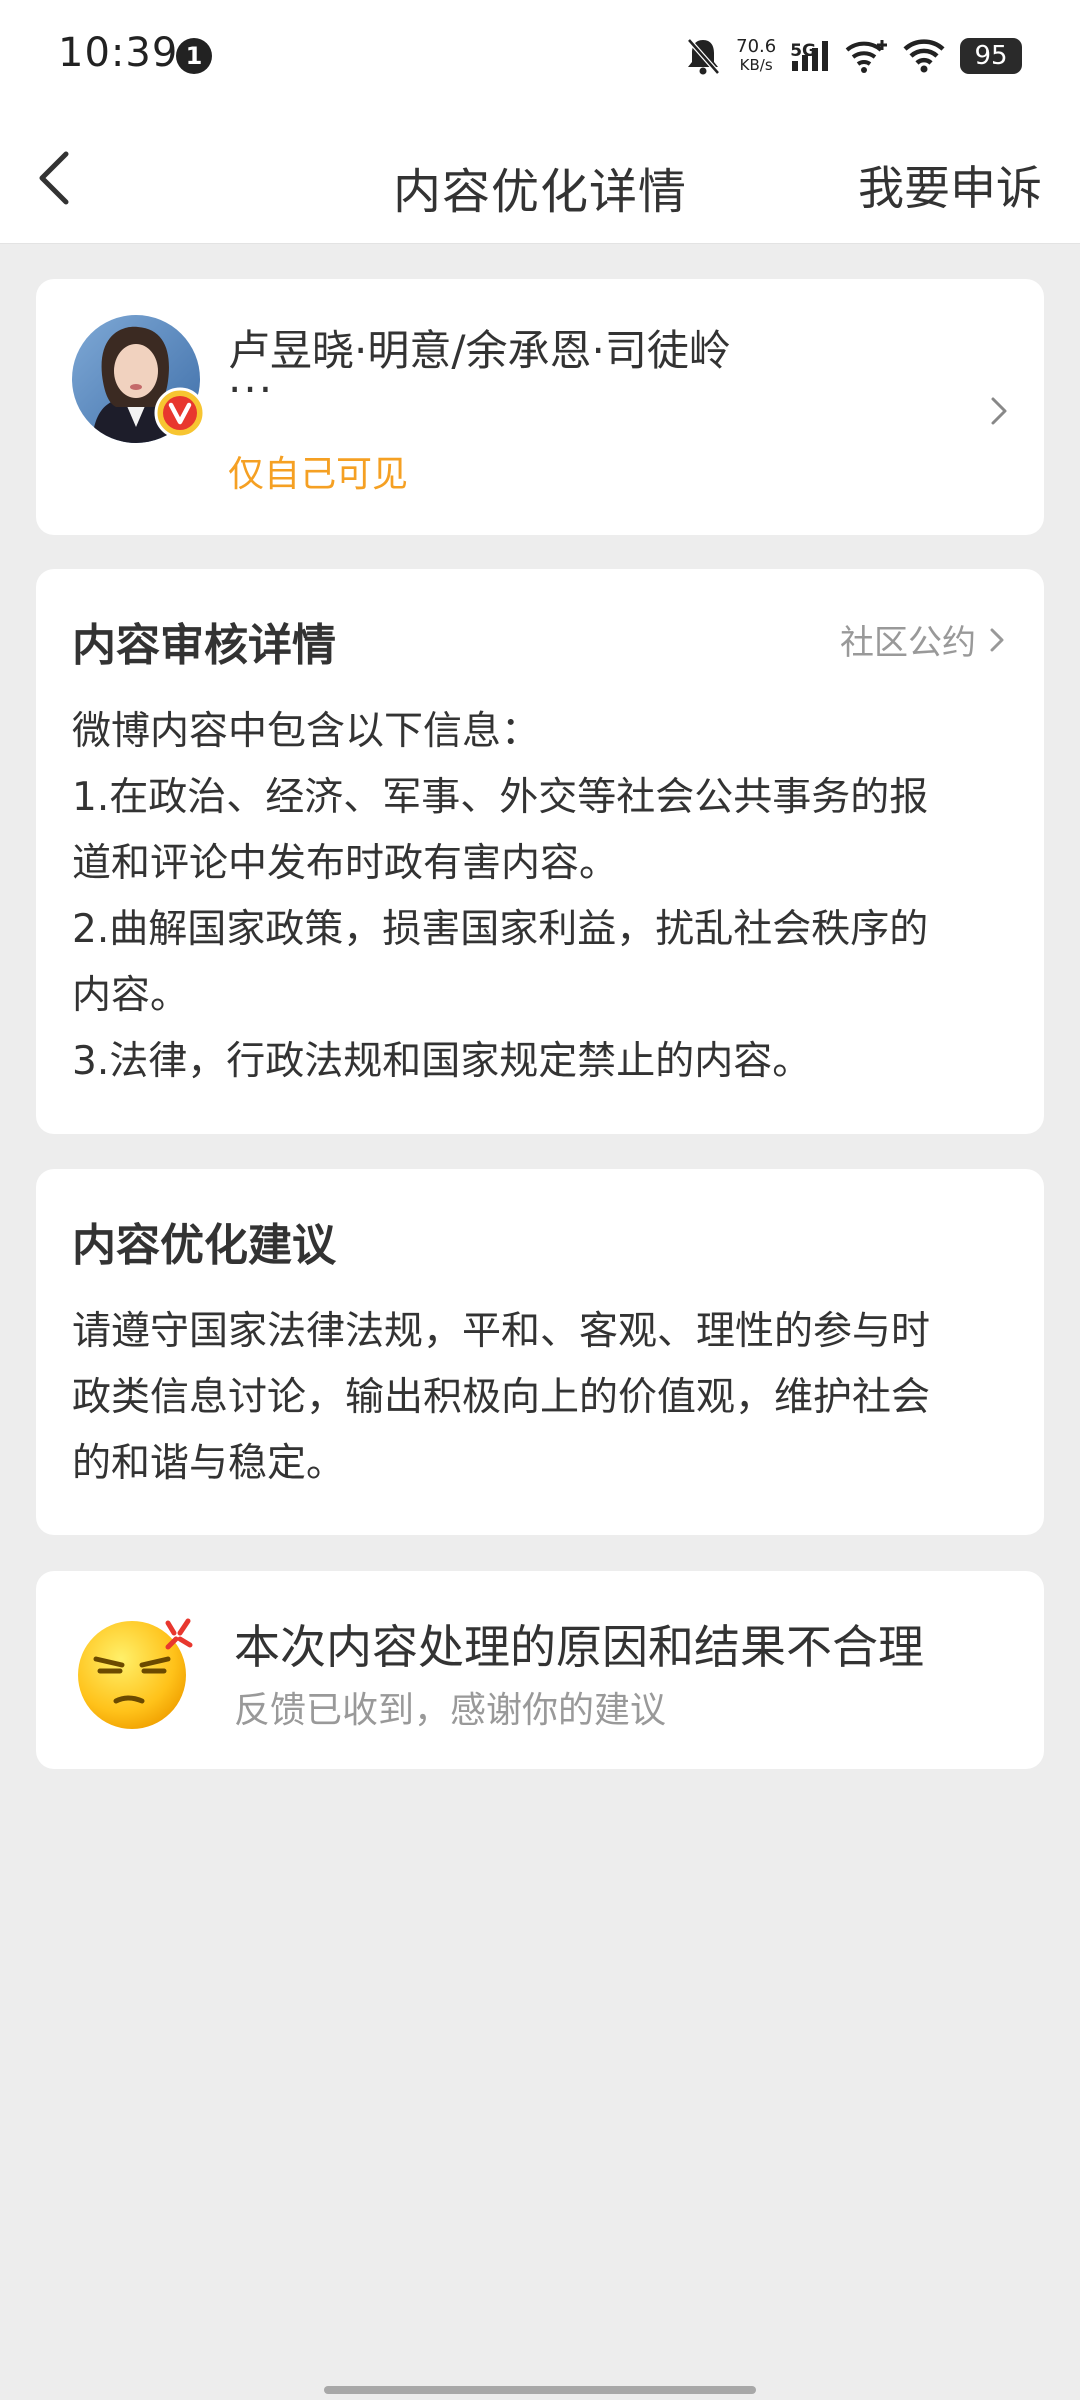  I want to click on net-speed: 70.6 KB/s, so click(756, 55).